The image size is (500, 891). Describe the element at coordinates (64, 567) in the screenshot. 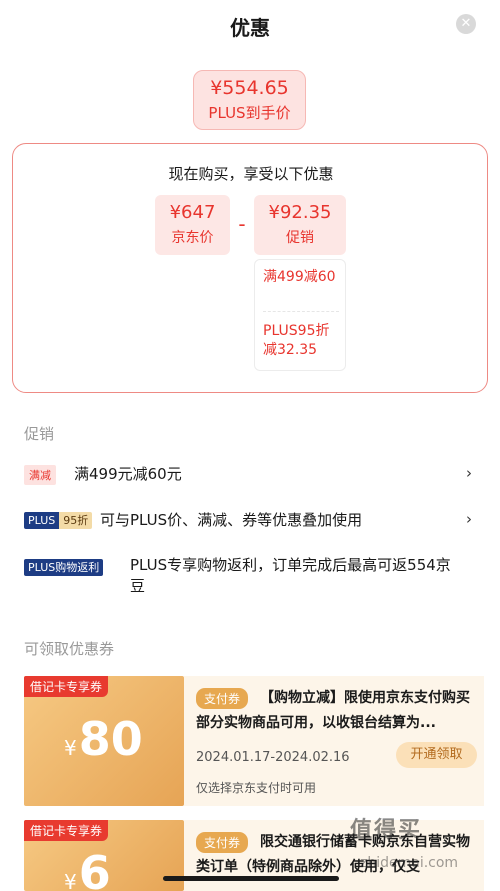

I see `plus-rebate-tag: PLUS购物返利` at that location.